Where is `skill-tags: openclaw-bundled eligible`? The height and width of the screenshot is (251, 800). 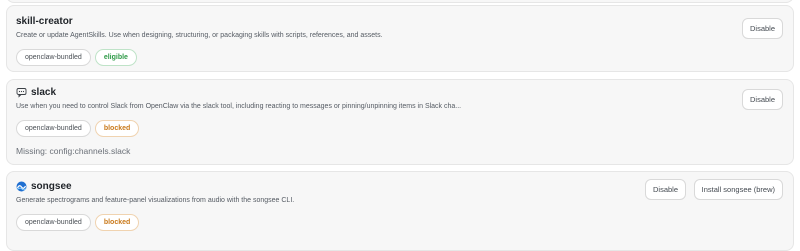 skill-tags: openclaw-bundled eligible is located at coordinates (76, 57).